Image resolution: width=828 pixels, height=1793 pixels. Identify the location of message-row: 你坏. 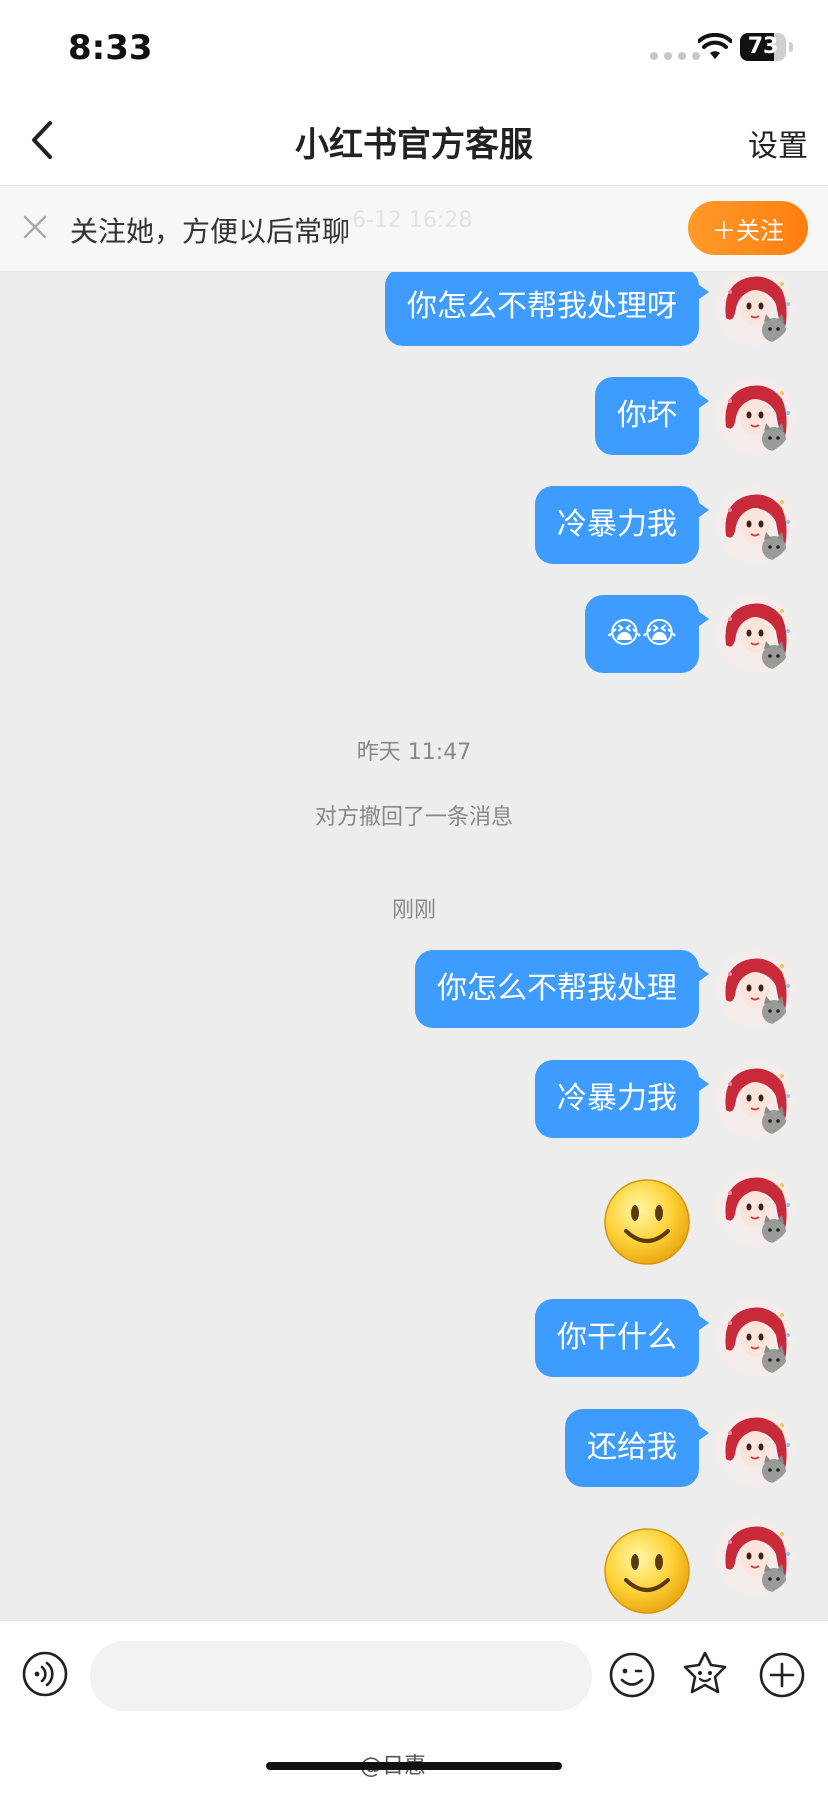
(414, 417).